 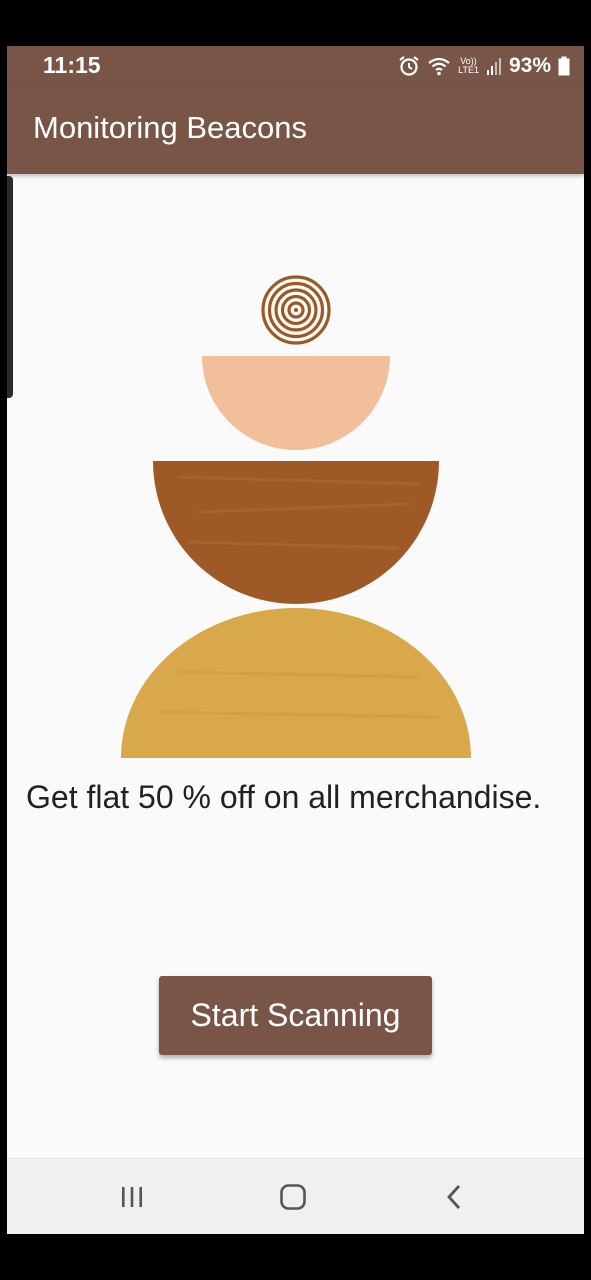 I want to click on edge-panel-handle, so click(x=10, y=287).